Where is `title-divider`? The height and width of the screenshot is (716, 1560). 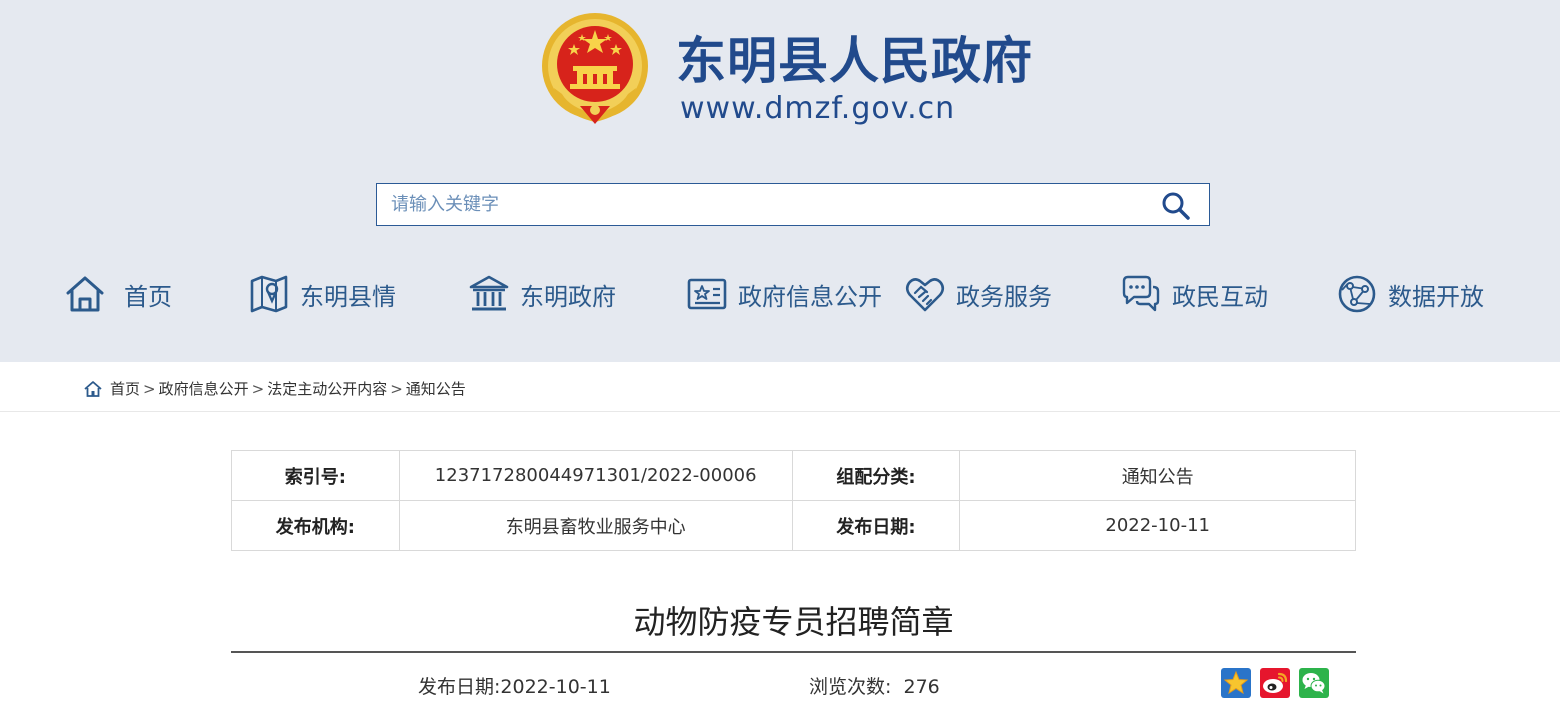
title-divider is located at coordinates (793, 652).